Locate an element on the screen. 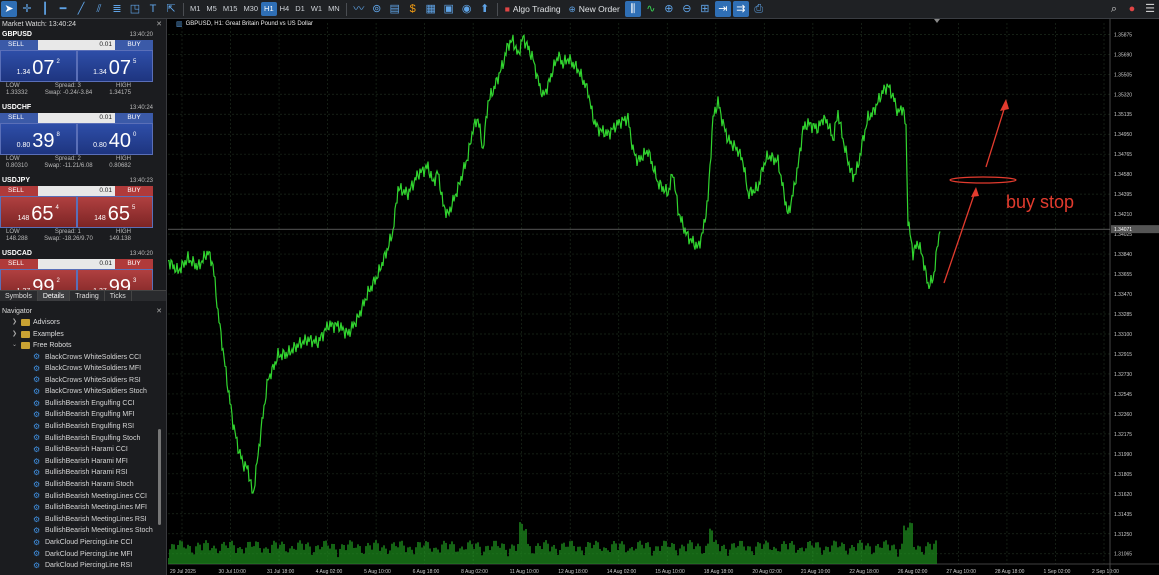  robot-item: ⚙ DarkCloud PiercingLine RSI is located at coordinates (80, 566).